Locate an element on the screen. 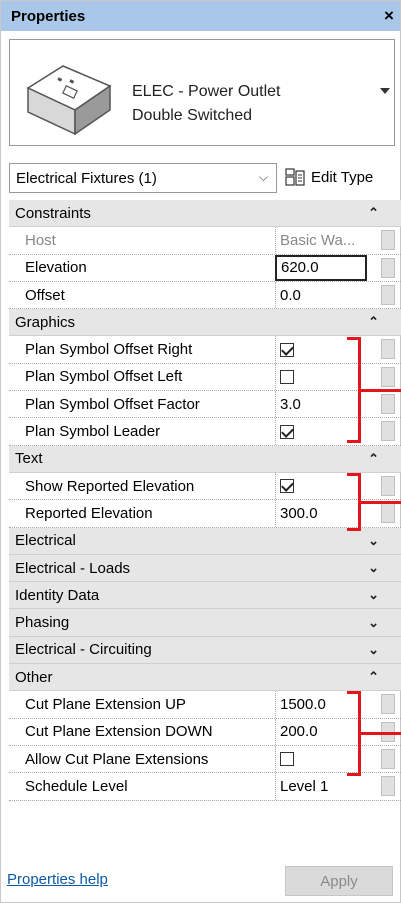  property-name: Show Reported Elevation is located at coordinates (110, 486).